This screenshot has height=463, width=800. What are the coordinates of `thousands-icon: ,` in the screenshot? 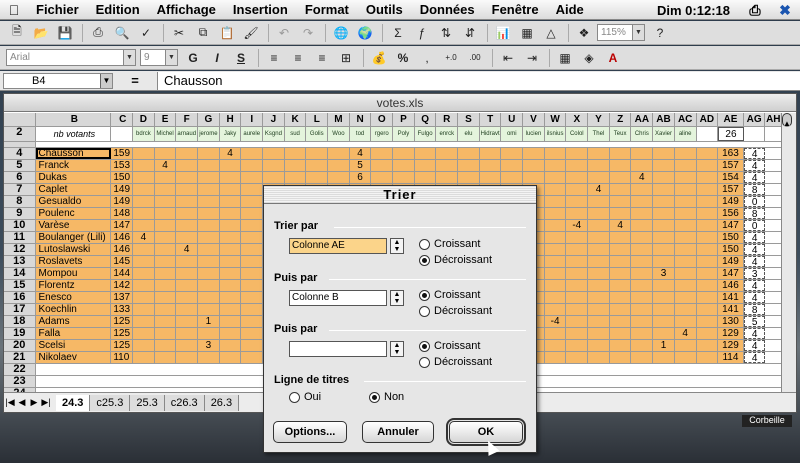 It's located at (427, 58).